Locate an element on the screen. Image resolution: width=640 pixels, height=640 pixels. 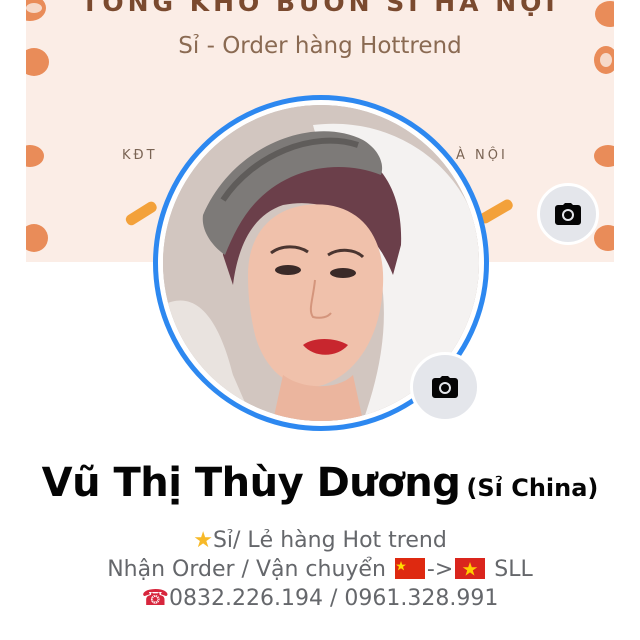
vietnam-flag-icon is located at coordinates (470, 568).